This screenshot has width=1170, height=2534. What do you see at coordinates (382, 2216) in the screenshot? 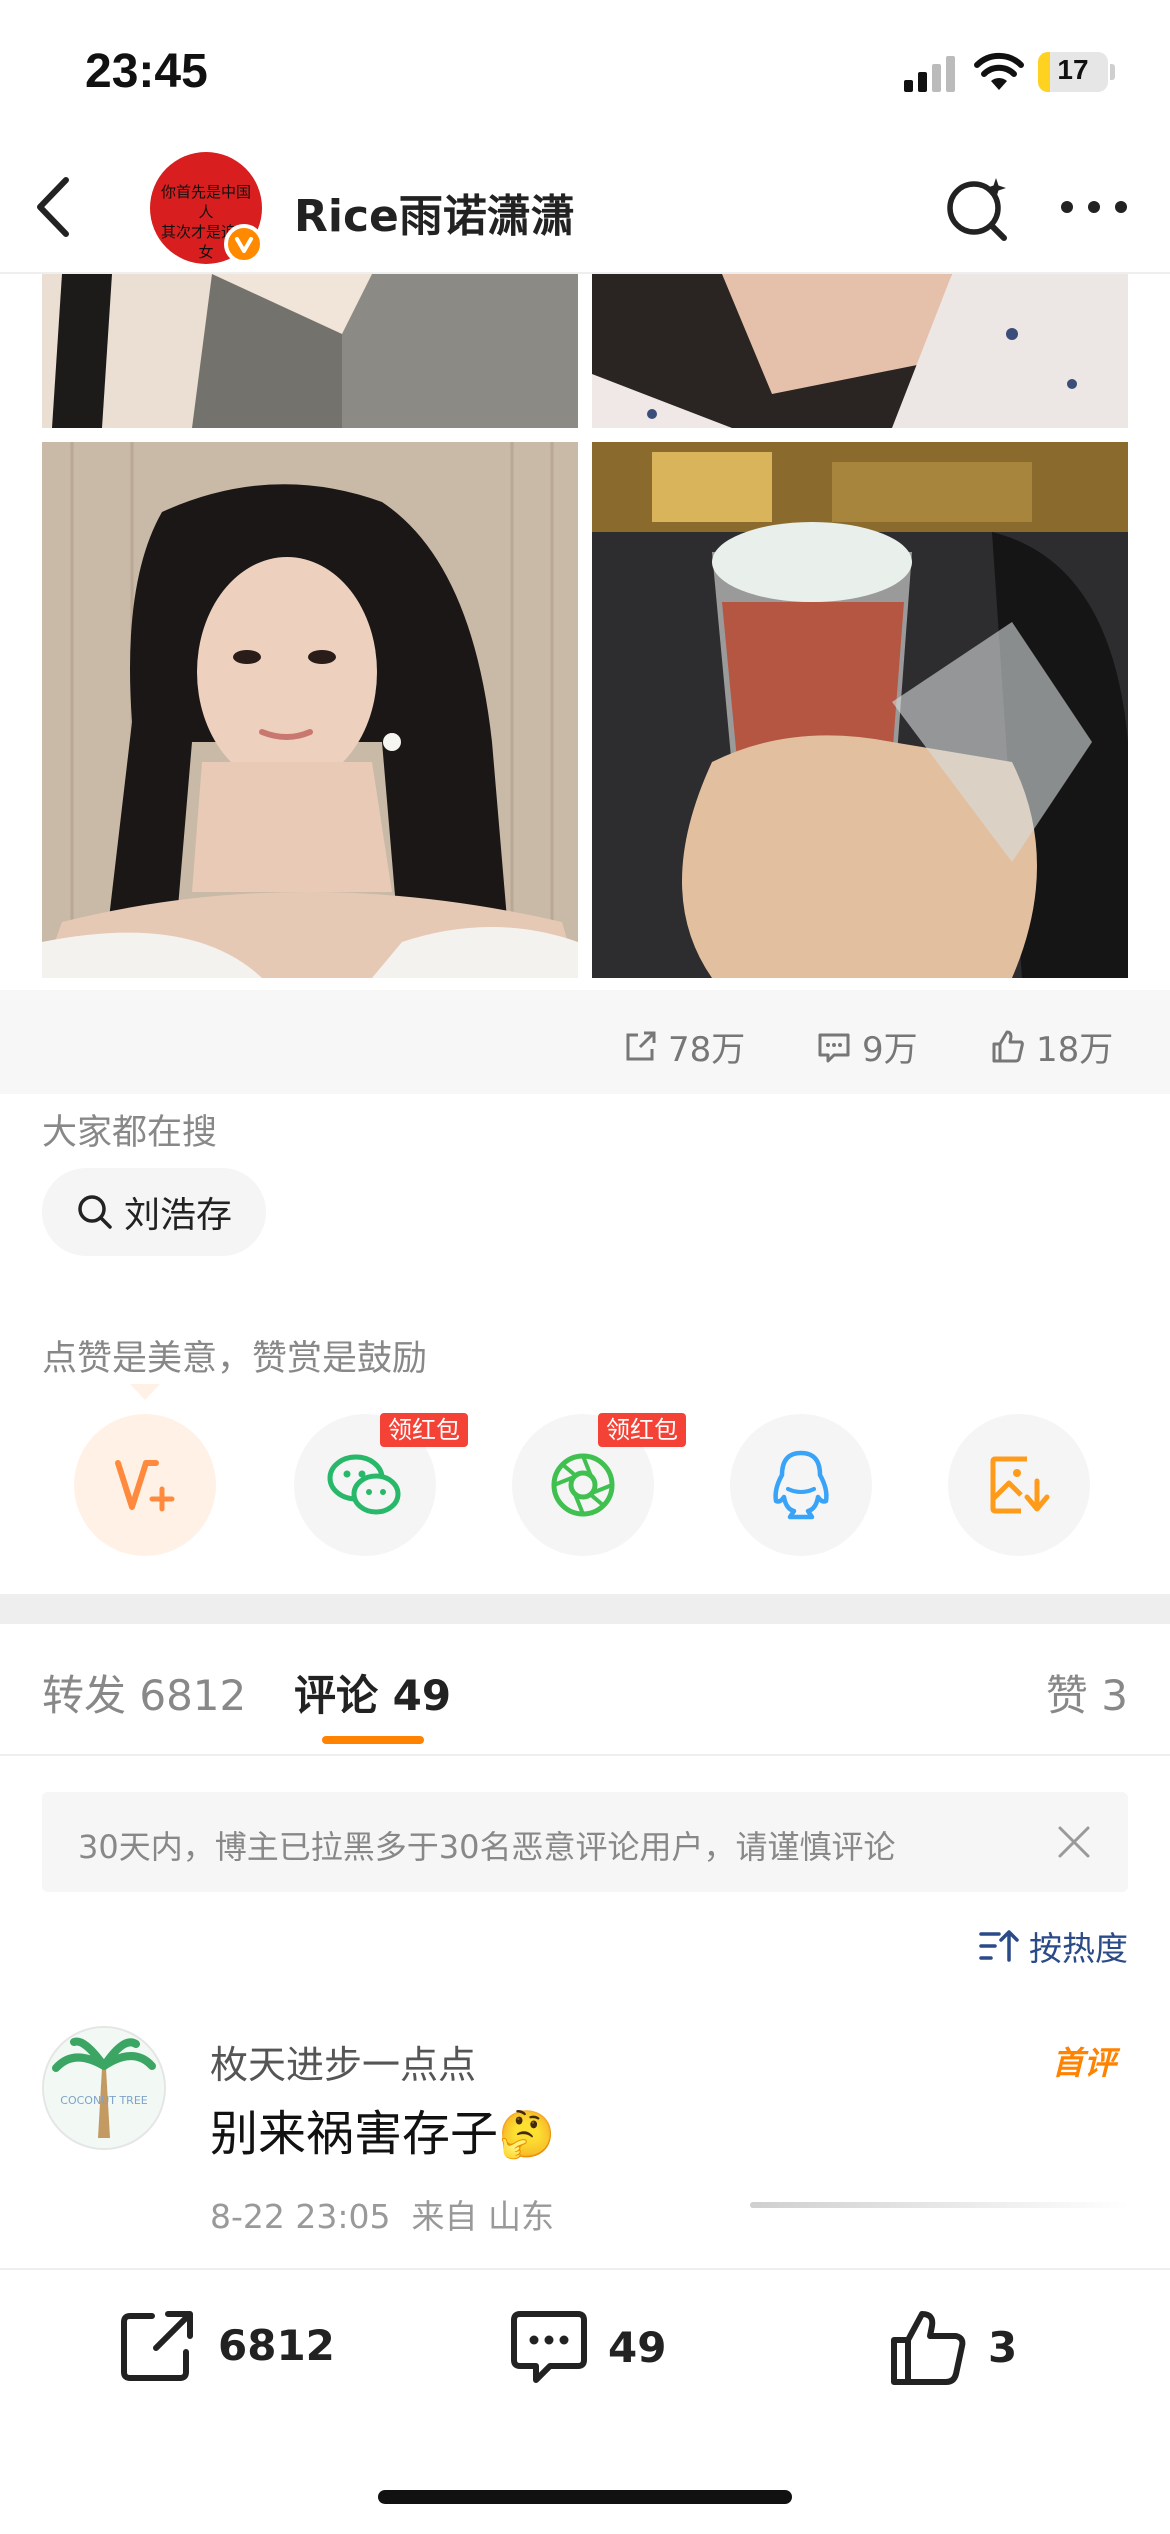
I see `comment-meta: 8-22 23:05 来自 山东` at bounding box center [382, 2216].